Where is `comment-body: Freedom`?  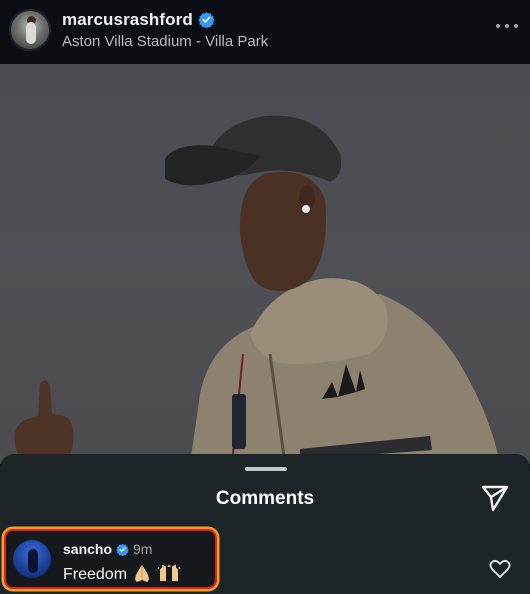
comment-body: Freedom is located at coordinates (95, 574).